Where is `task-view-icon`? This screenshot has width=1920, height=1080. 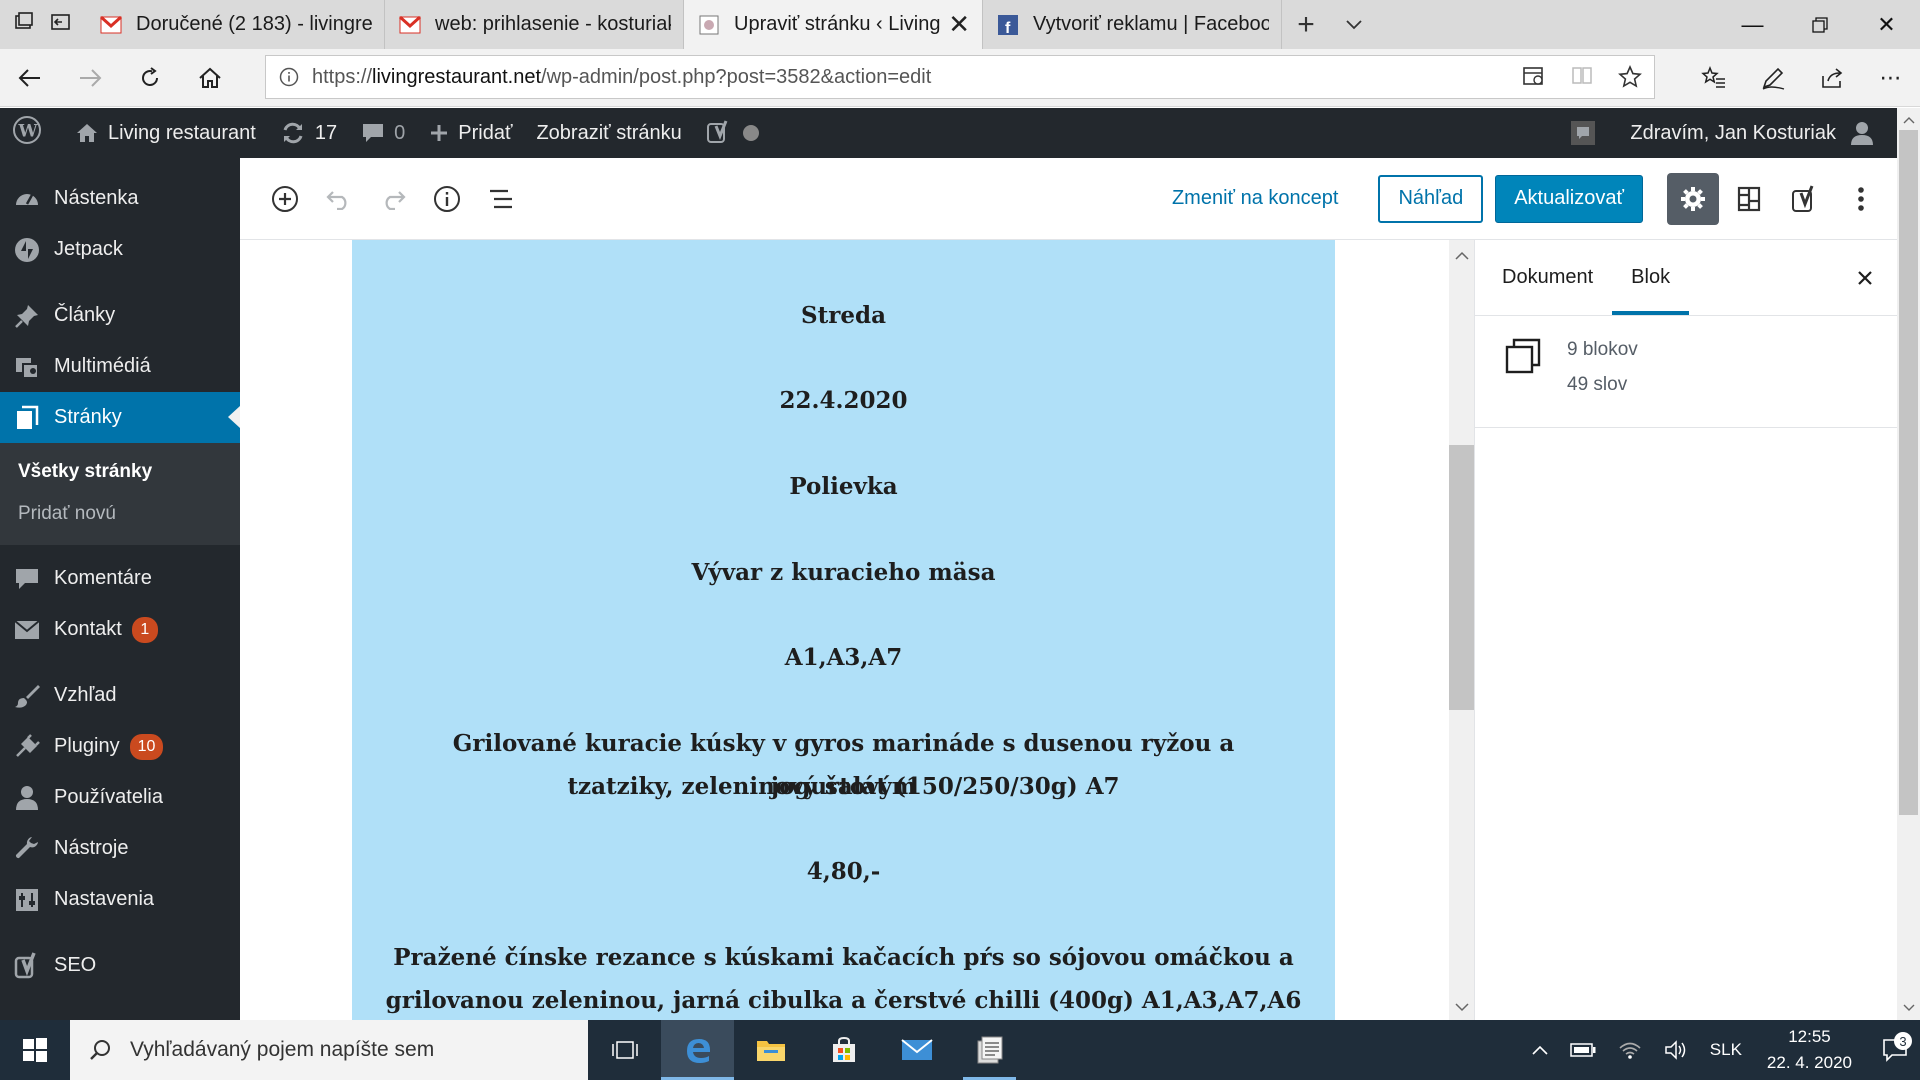 task-view-icon is located at coordinates (624, 1050).